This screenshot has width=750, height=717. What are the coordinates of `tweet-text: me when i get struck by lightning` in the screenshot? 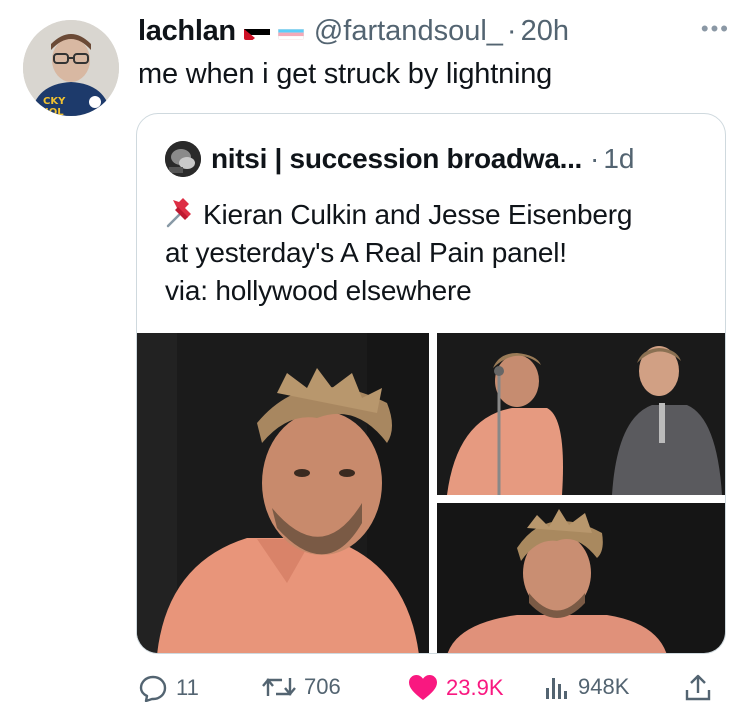 It's located at (345, 74).